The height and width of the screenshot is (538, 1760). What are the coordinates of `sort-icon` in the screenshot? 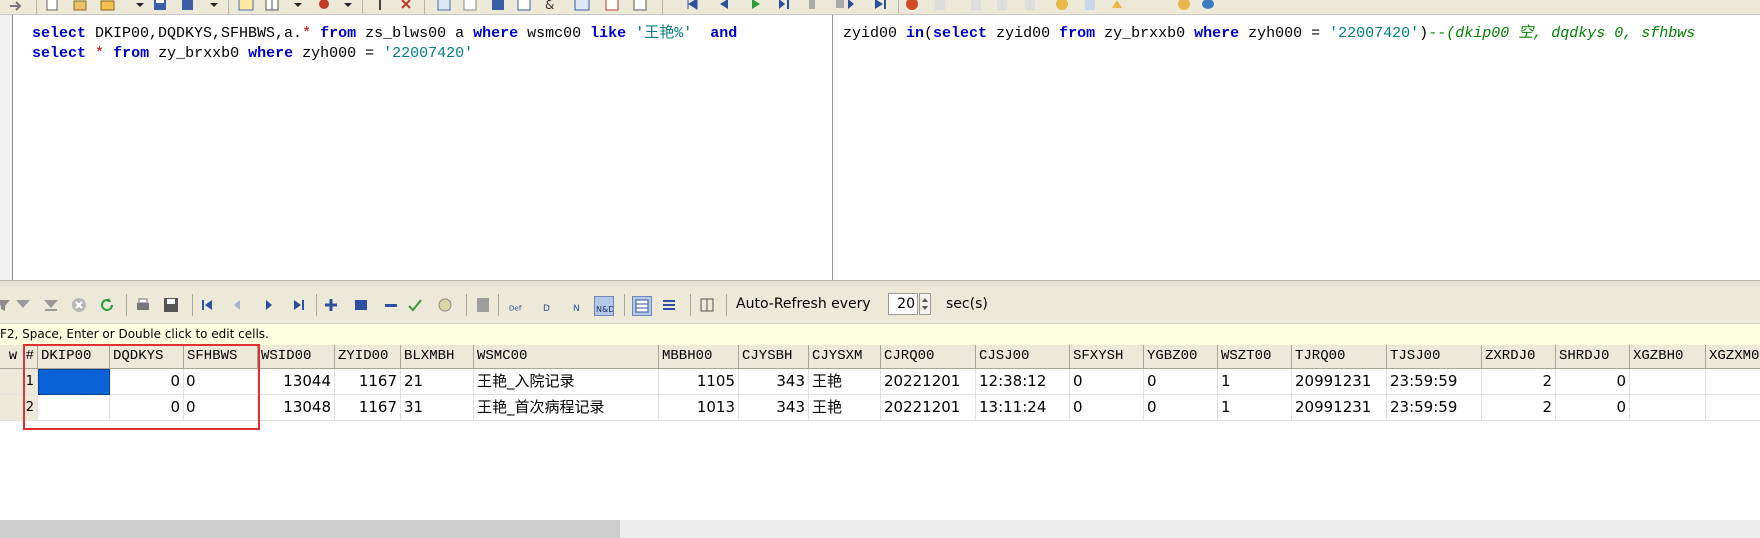 It's located at (380, 6).